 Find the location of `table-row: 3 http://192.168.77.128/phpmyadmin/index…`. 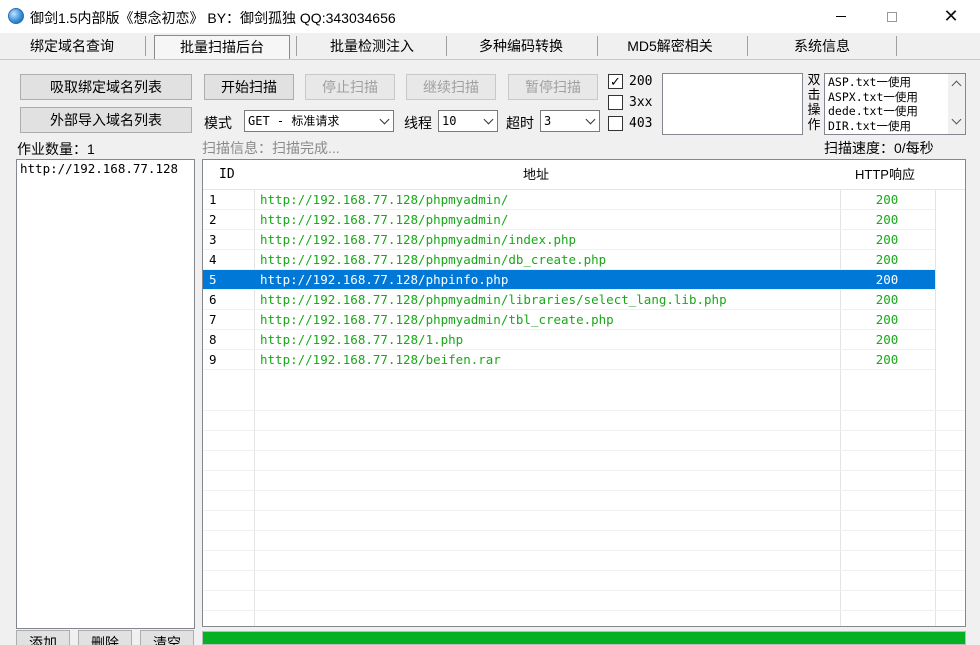

table-row: 3 http://192.168.77.128/phpmyadmin/index… is located at coordinates (569, 240).